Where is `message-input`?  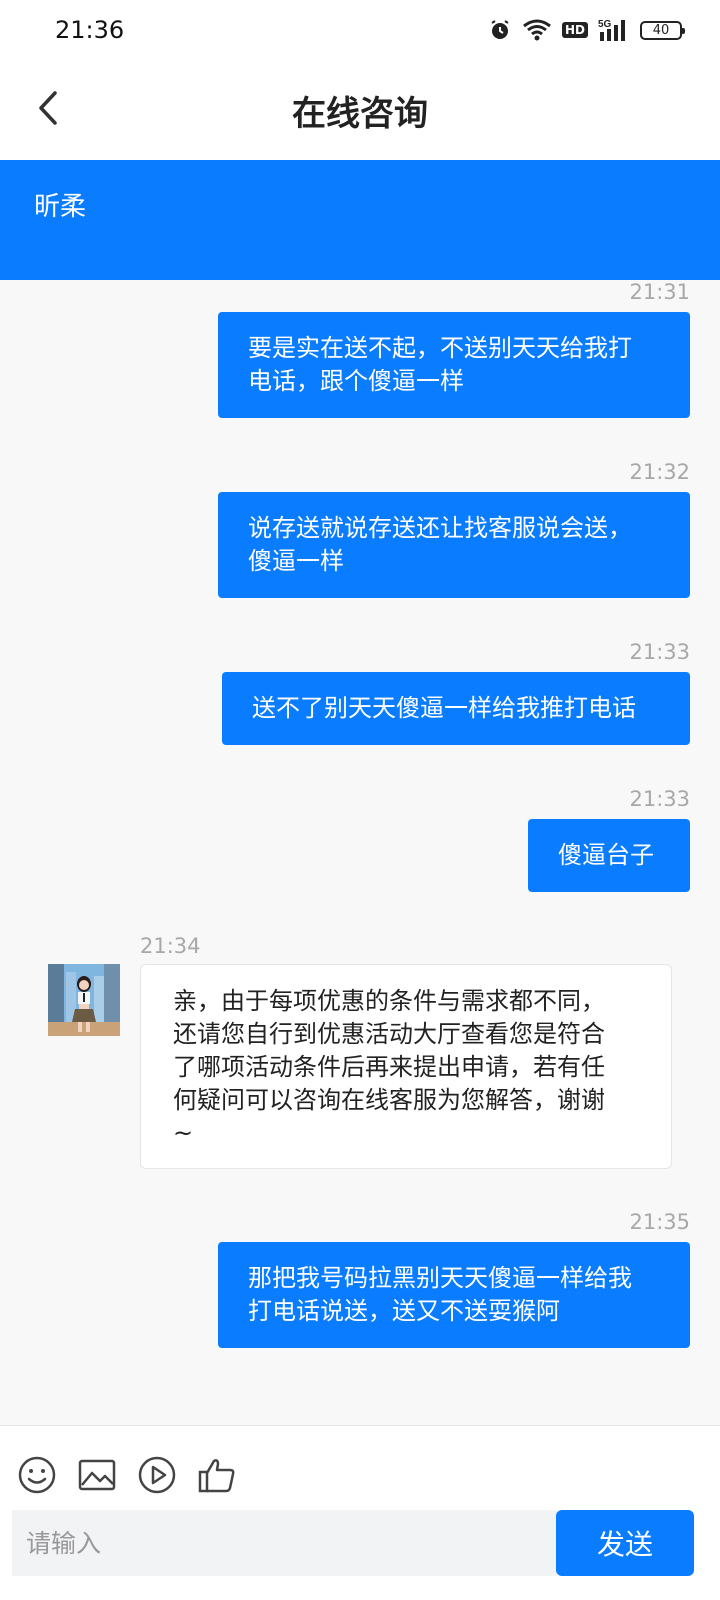 message-input is located at coordinates (284, 1543).